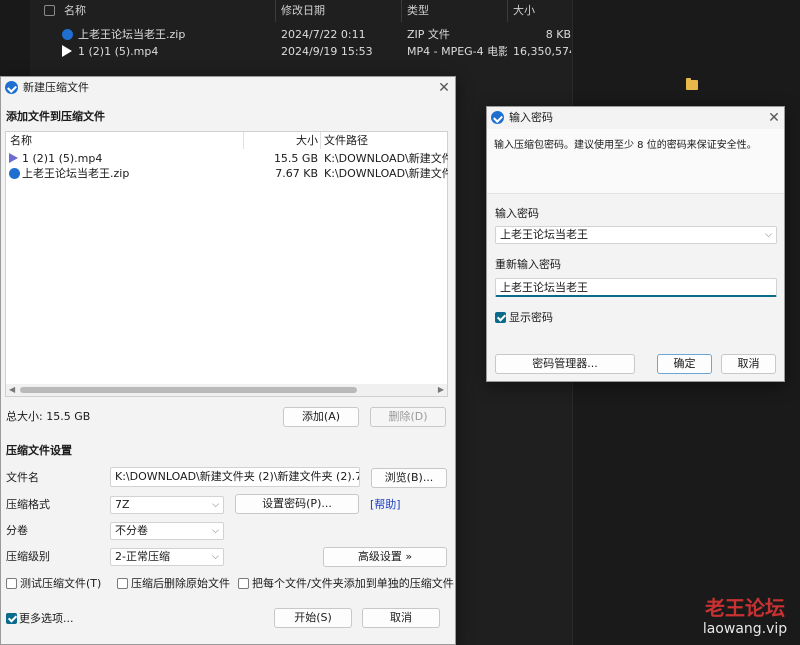 This screenshot has width=800, height=645. Describe the element at coordinates (385, 505) in the screenshot. I see `help-link: [帮助]` at that location.